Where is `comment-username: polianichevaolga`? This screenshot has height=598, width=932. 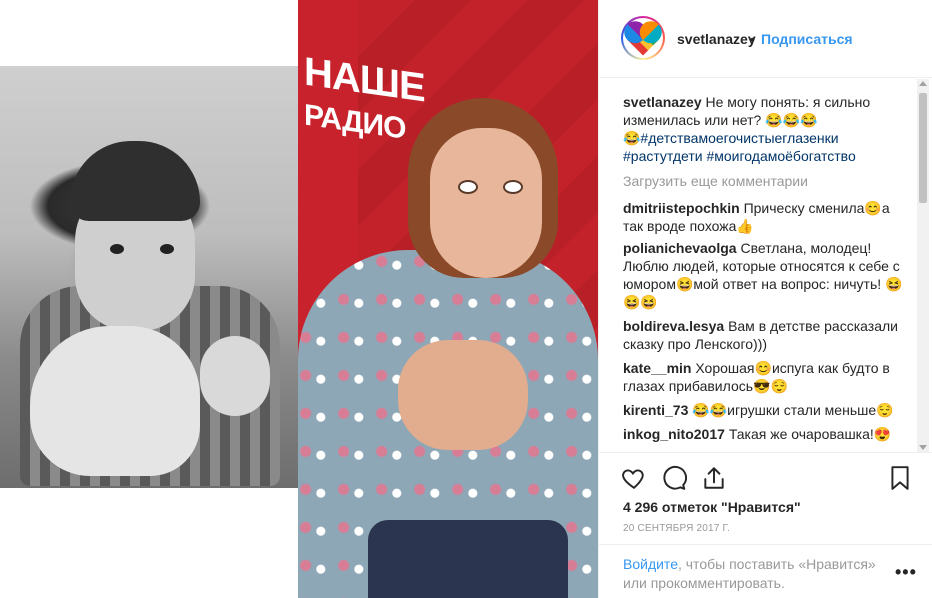
comment-username: polianichevaolga is located at coordinates (680, 248).